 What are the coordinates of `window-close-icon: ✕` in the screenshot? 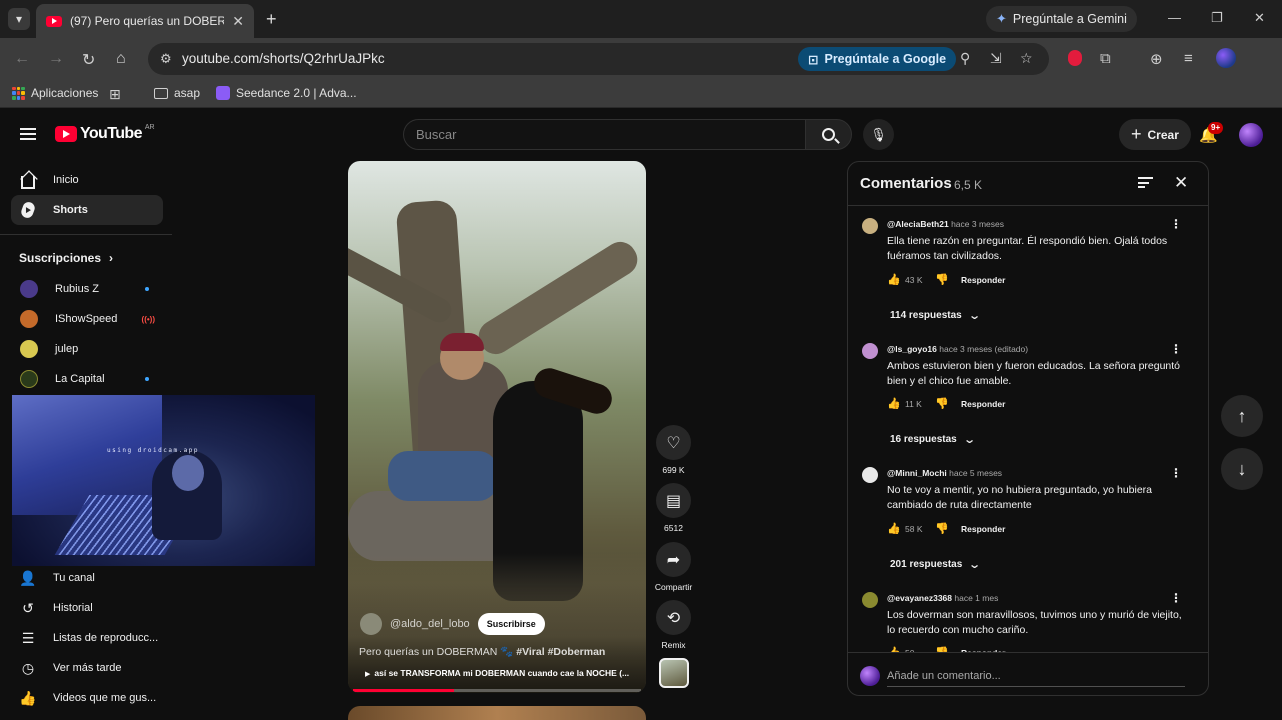 It's located at (1259, 18).